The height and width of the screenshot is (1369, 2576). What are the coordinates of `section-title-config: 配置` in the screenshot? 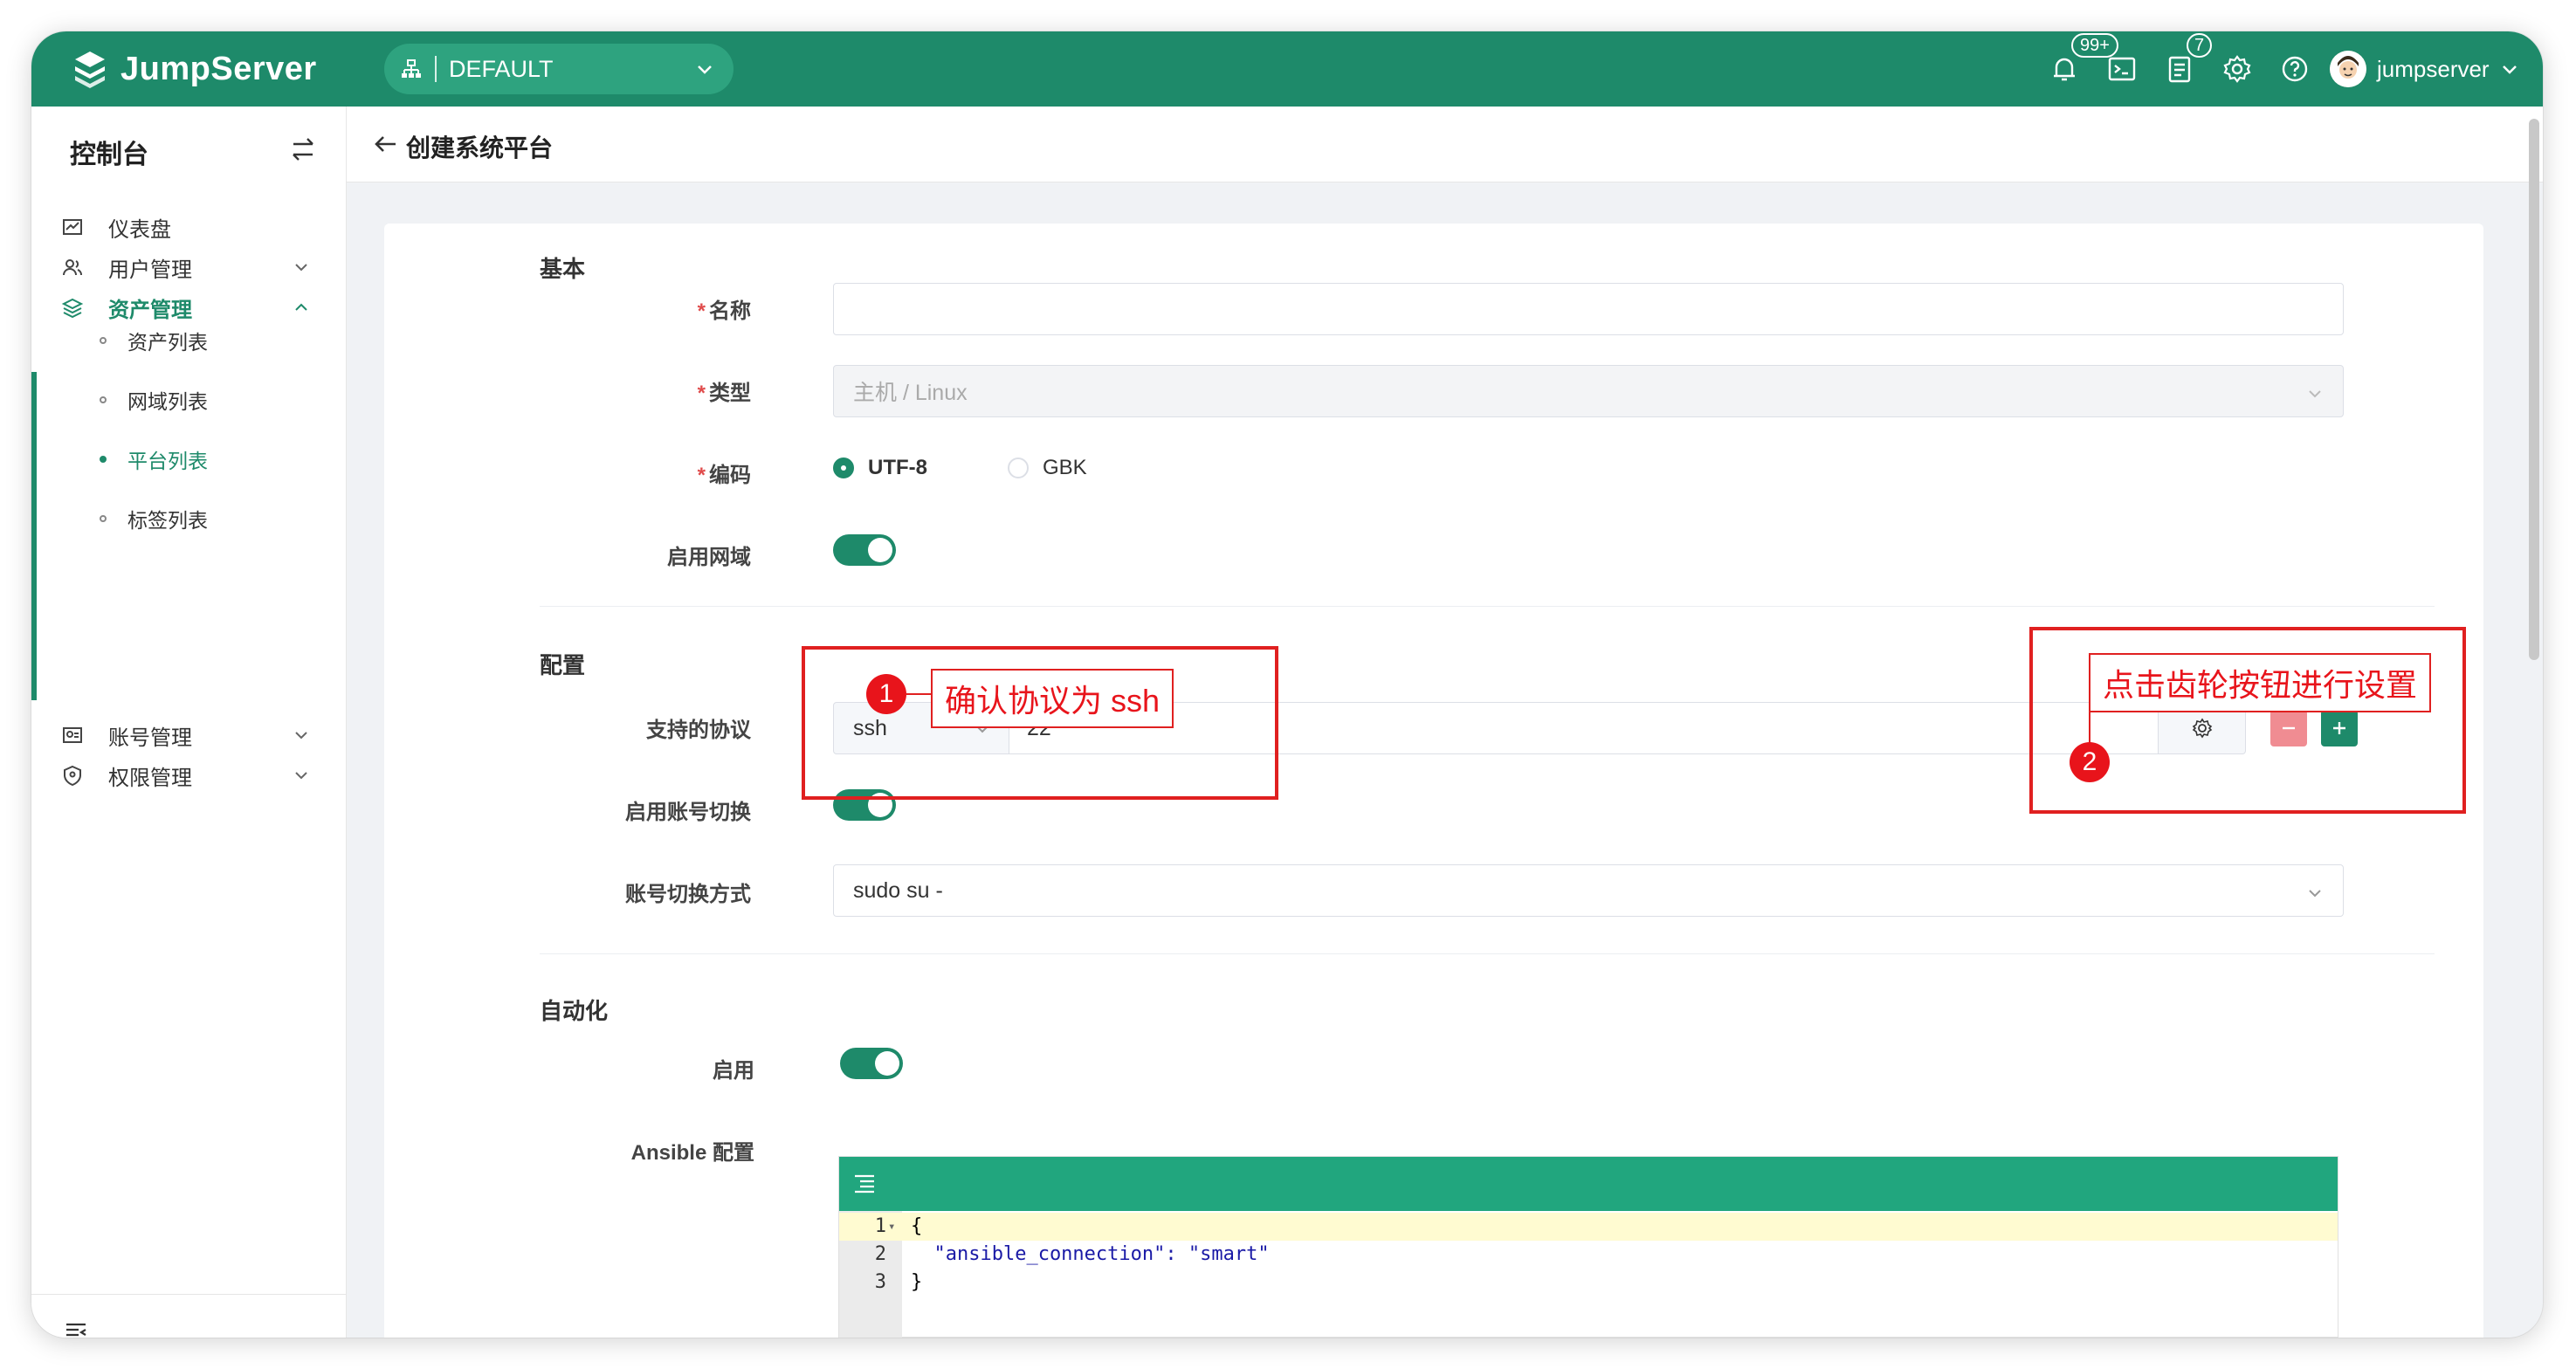 It's located at (563, 665).